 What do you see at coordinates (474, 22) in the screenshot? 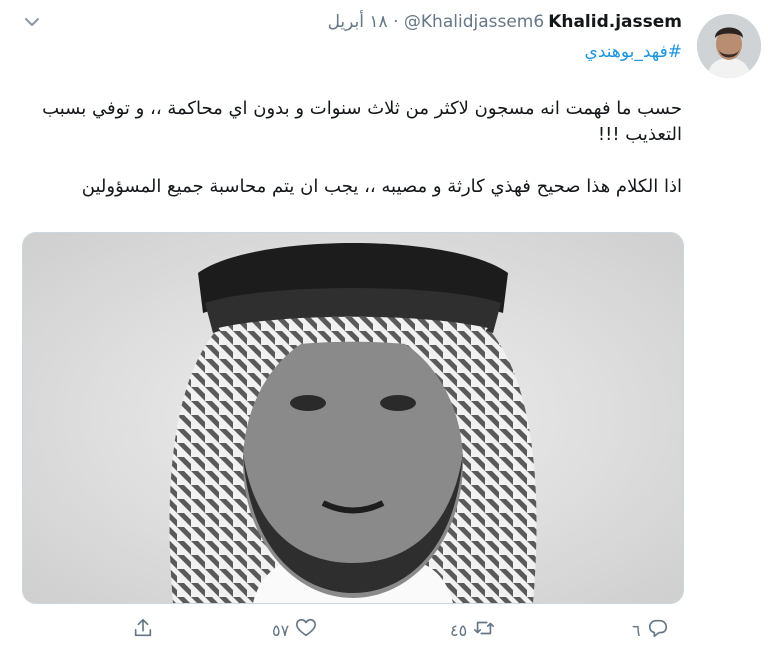
I see `author-handle: @Khalidjassem6` at bounding box center [474, 22].